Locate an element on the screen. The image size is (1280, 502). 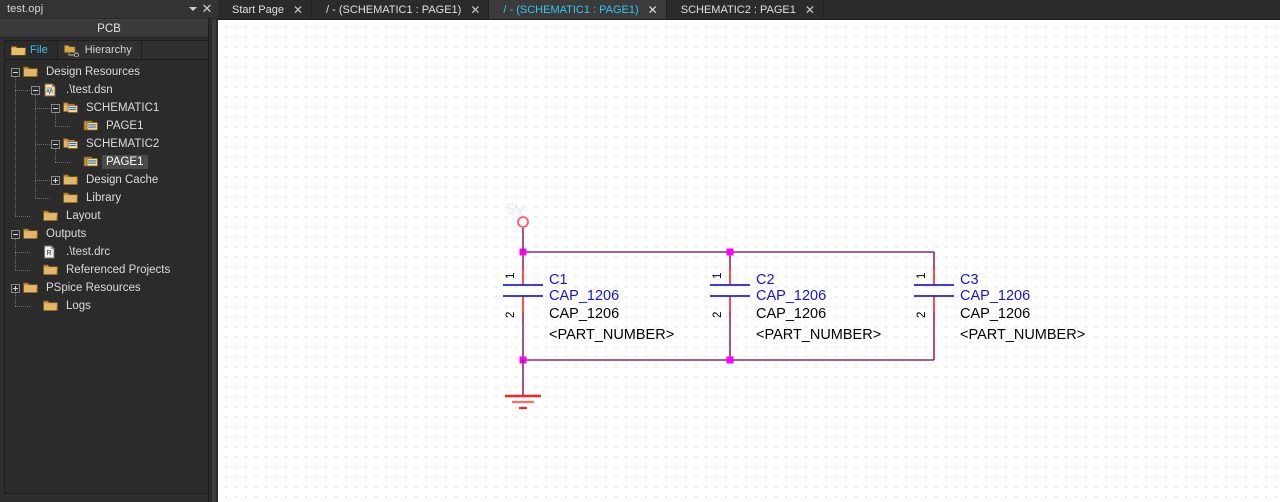
tab-file-label: File is located at coordinates (39, 49).